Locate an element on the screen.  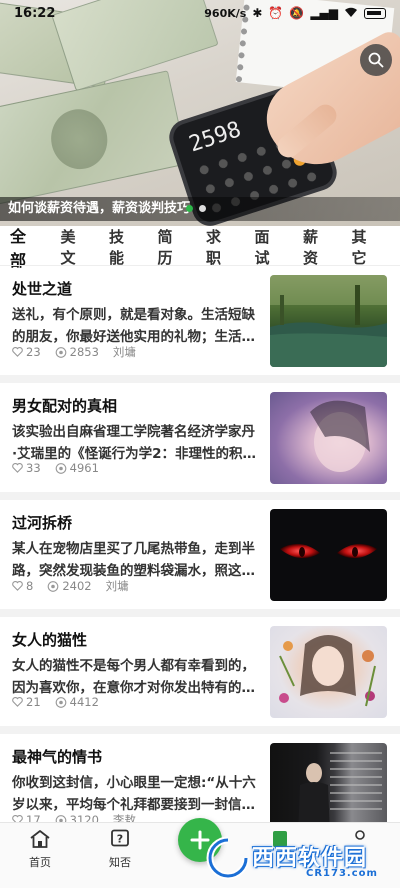
article-meta: 21 4412 is located at coordinates (62, 702).